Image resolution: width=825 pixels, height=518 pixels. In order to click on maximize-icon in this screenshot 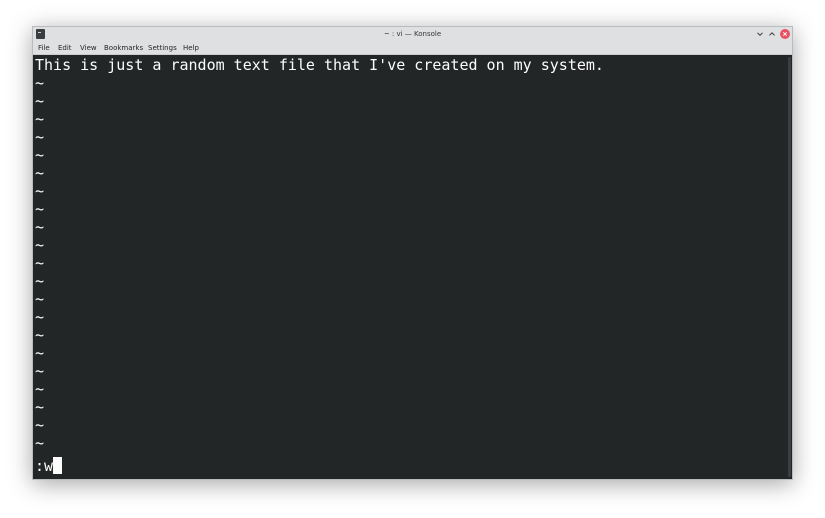, I will do `click(772, 34)`.